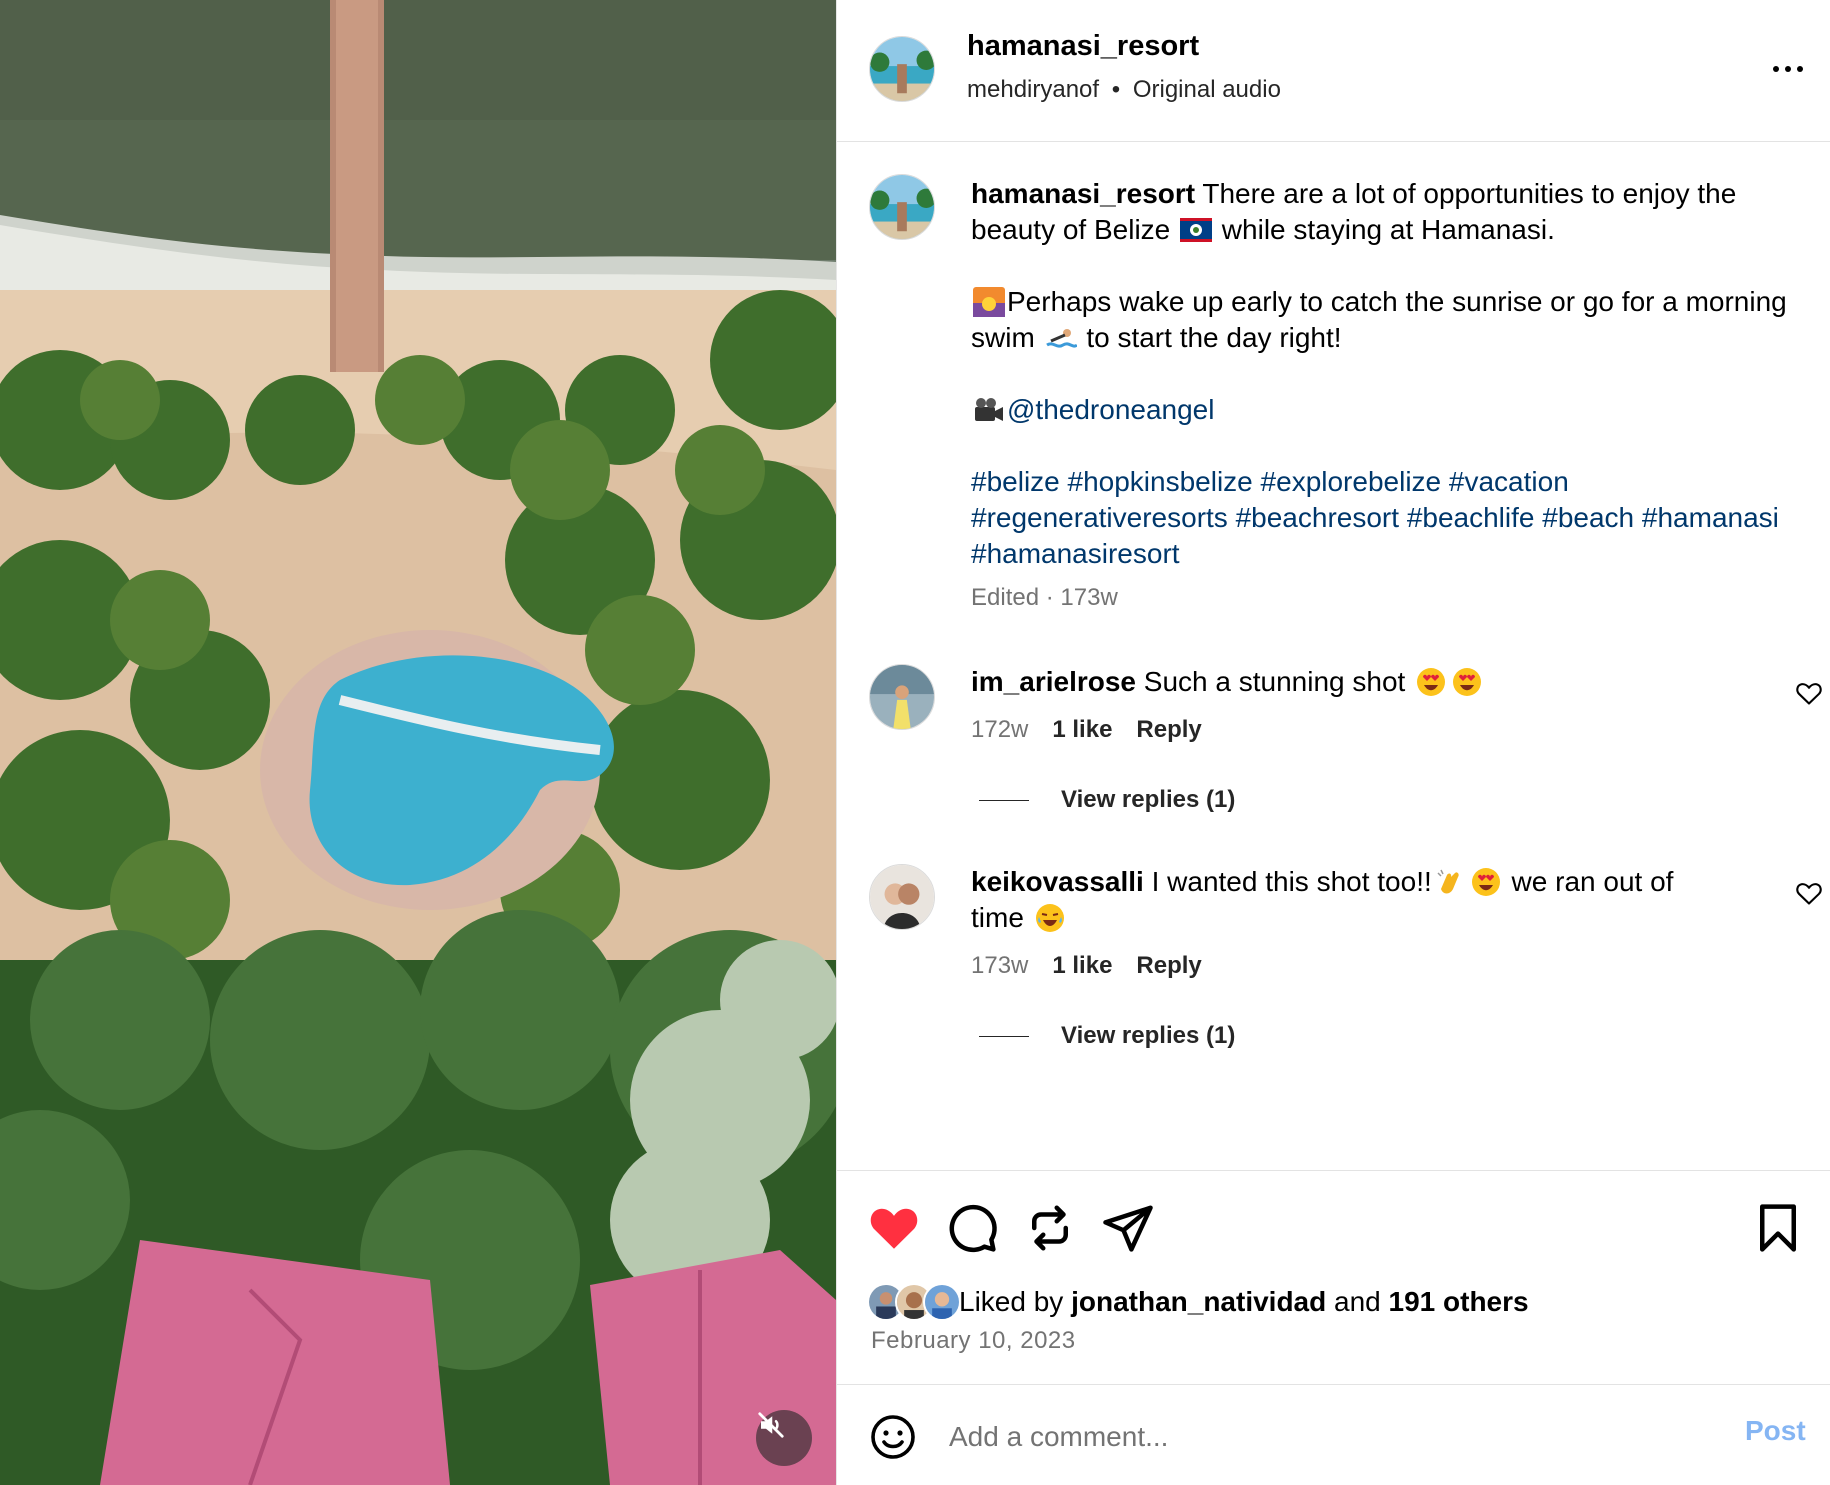  What do you see at coordinates (1196, 230) in the screenshot?
I see `belize-flag-icon` at bounding box center [1196, 230].